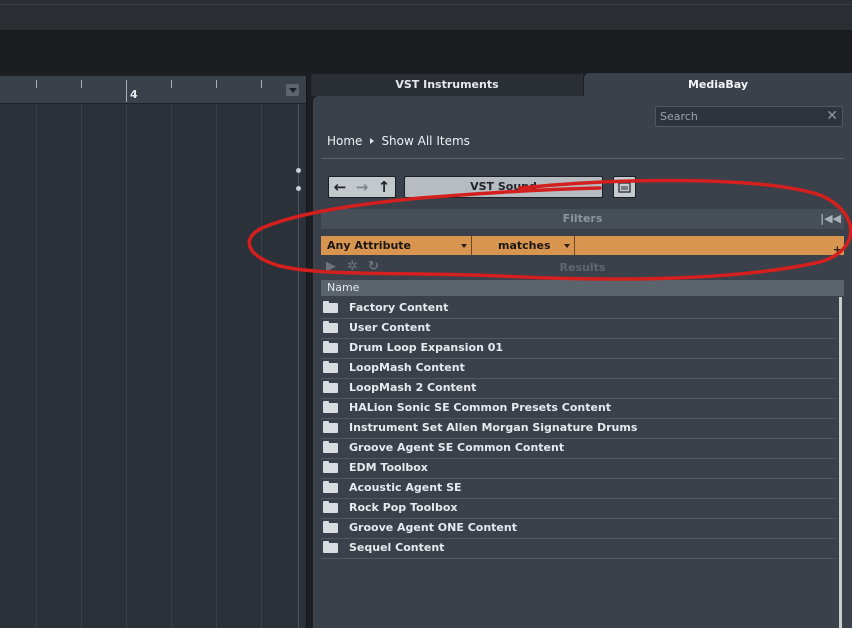 Image resolution: width=852 pixels, height=628 pixels. What do you see at coordinates (403, 507) in the screenshot?
I see `list-item-label: Rock Pop Toolbox` at bounding box center [403, 507].